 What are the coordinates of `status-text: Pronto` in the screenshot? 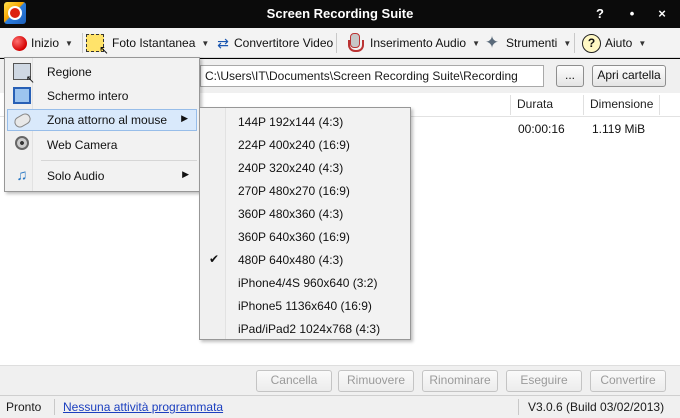 It's located at (24, 407).